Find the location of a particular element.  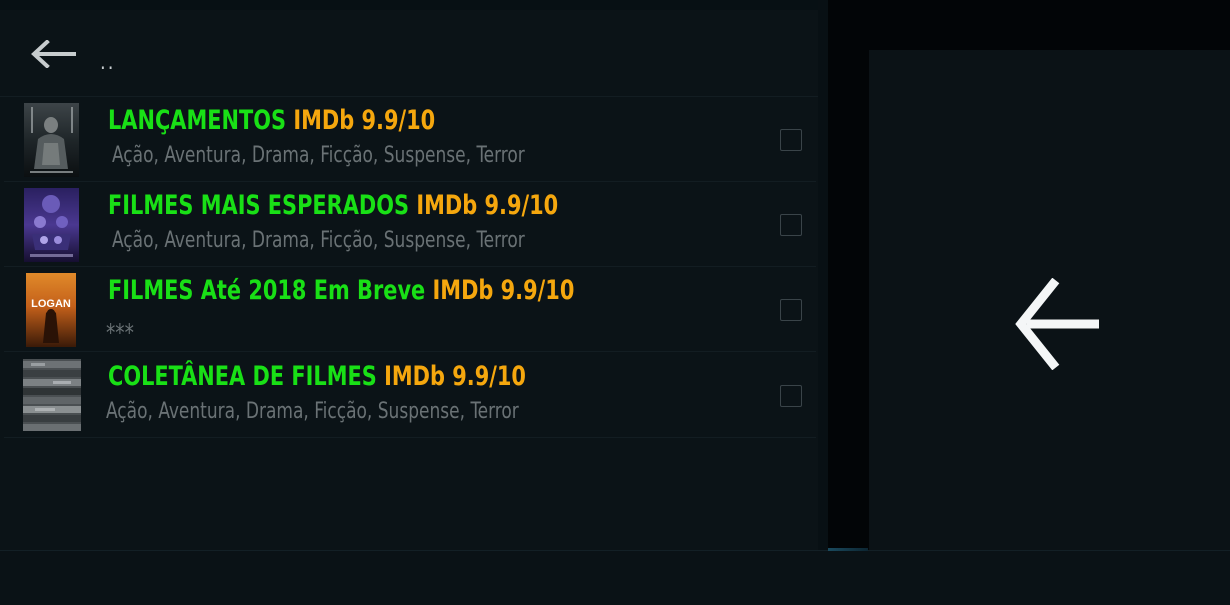

item-title: FILMES MAIS ESPERADOS IMDb 9.9/10 is located at coordinates (333, 205).